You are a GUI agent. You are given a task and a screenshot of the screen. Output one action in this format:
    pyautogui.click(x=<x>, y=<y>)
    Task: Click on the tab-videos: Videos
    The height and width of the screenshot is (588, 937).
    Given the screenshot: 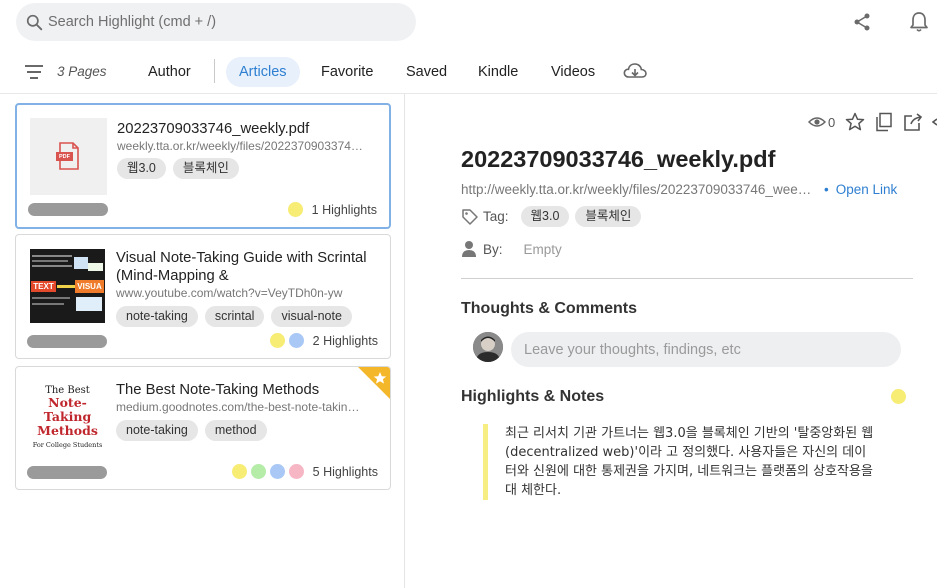 What is the action you would take?
    pyautogui.click(x=573, y=72)
    